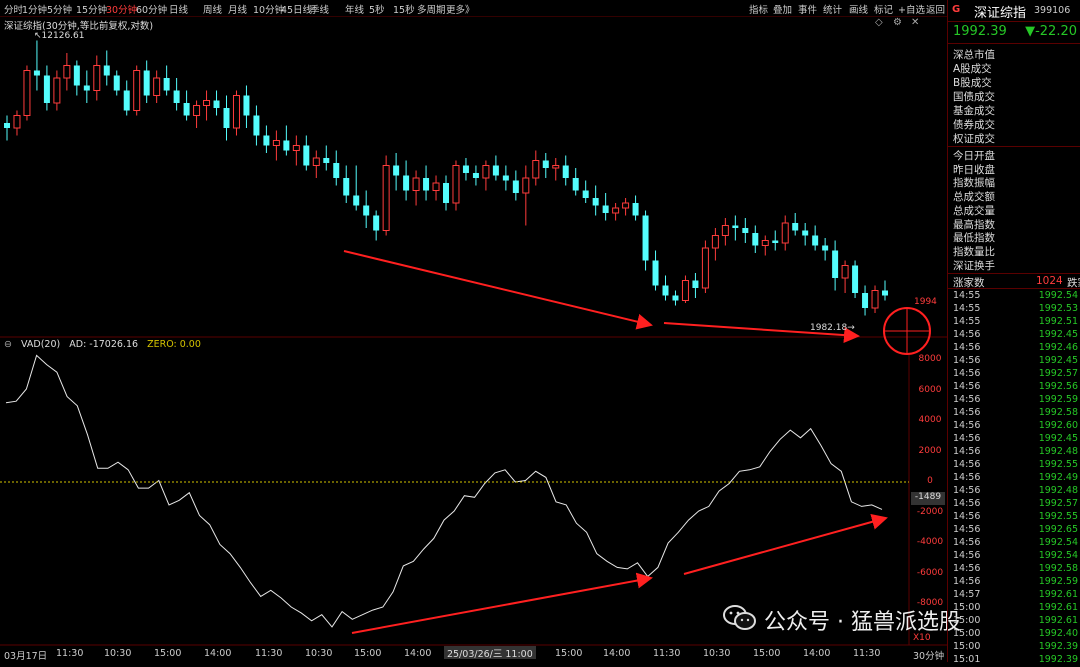 The height and width of the screenshot is (667, 1080). What do you see at coordinates (974, 265) in the screenshot?
I see `sidebar-field-label: 深证换手` at bounding box center [974, 265].